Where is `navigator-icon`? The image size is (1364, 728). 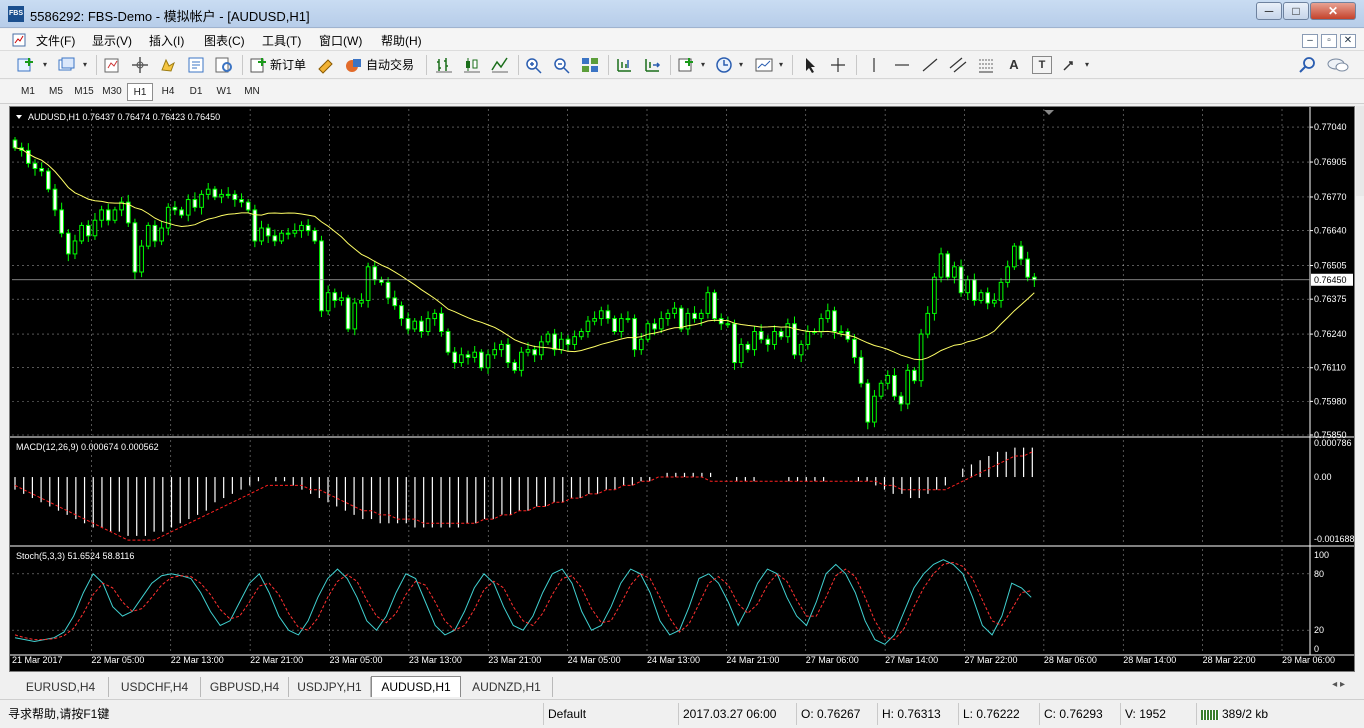 navigator-icon is located at coordinates (168, 65).